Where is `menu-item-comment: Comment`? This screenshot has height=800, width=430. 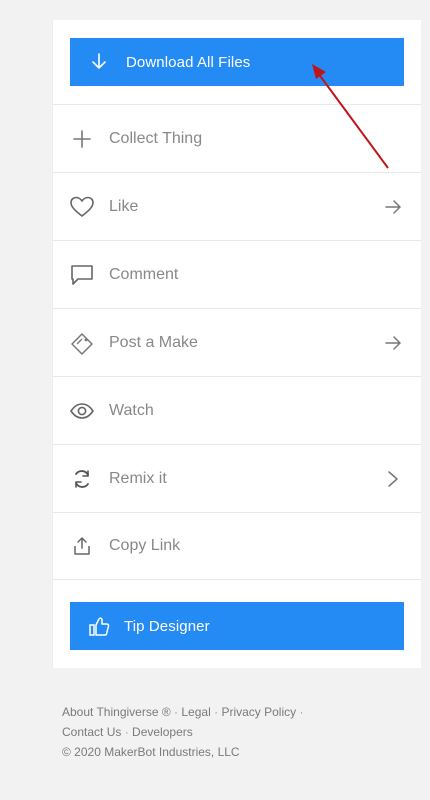
menu-item-comment: Comment is located at coordinates (237, 274).